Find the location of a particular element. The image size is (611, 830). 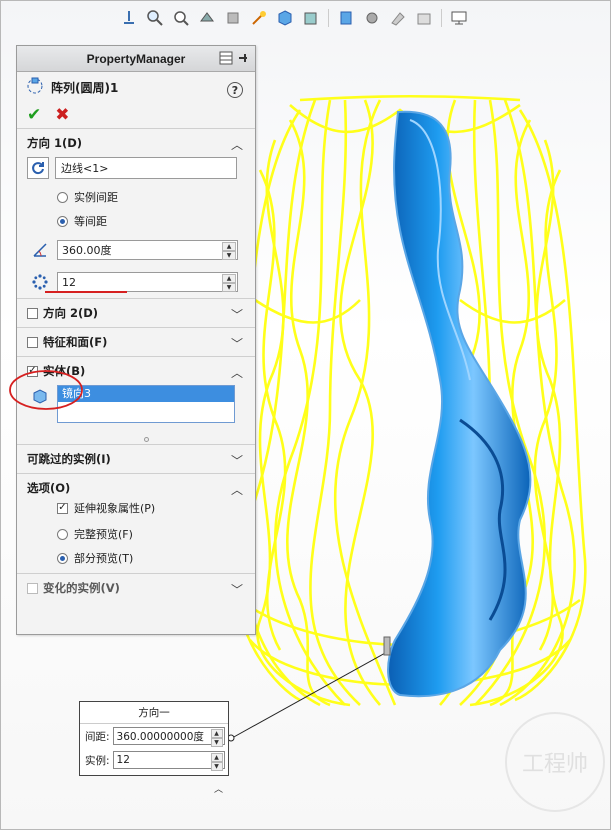

watermark-seal: 工程帅 is located at coordinates (555, 762).